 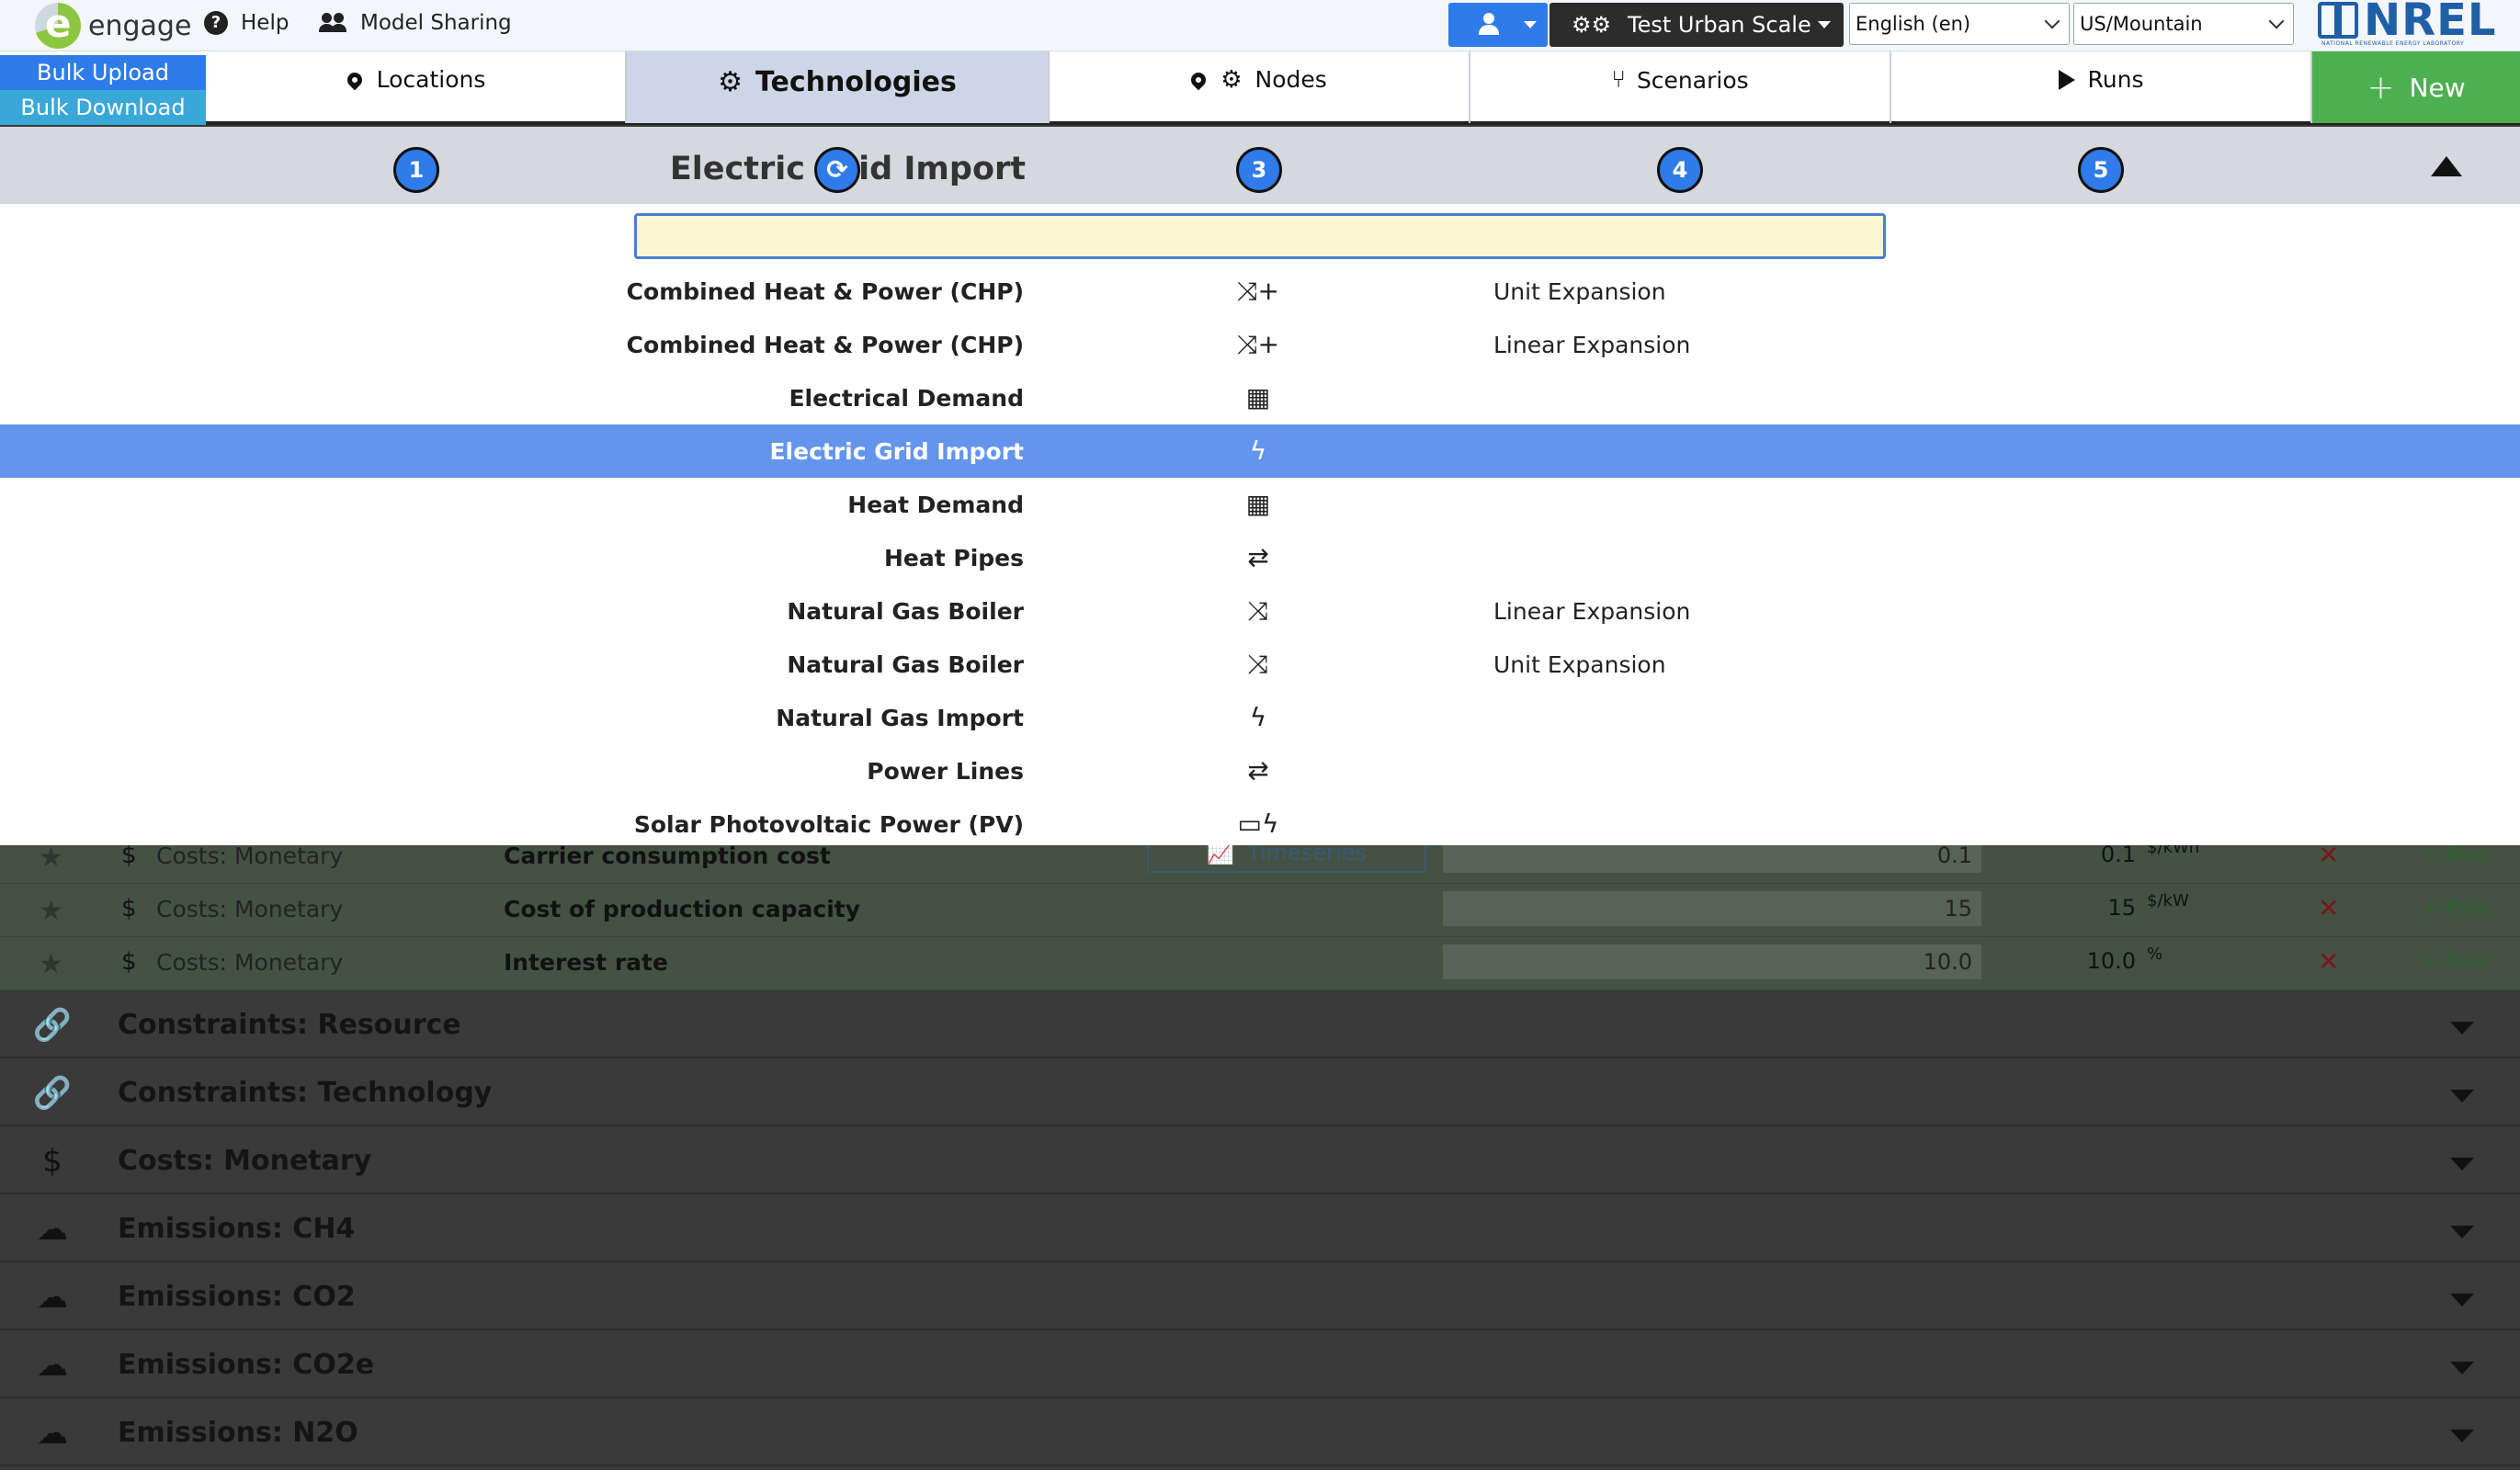 I want to click on parameter-value: 10.0, so click(x=2111, y=961).